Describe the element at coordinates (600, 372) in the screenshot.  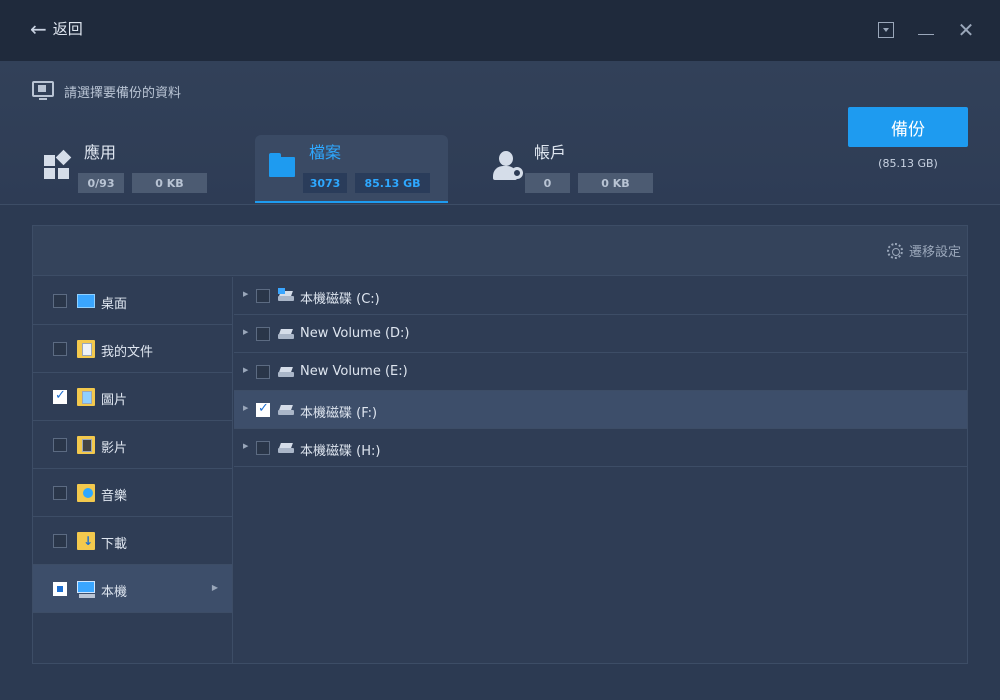
I see `drive-row-e: ▶ New Volume (E:)` at that location.